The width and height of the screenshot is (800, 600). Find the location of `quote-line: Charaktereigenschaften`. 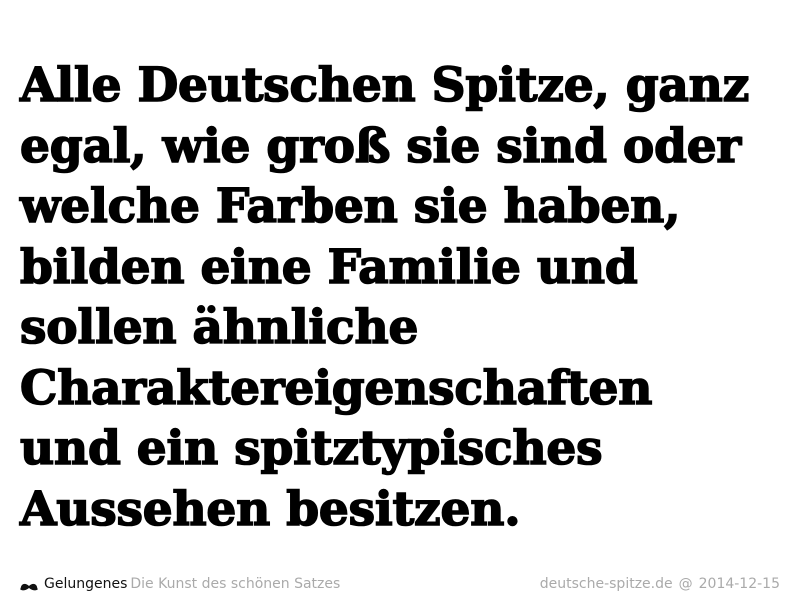

quote-line: Charaktereigenschaften is located at coordinates (336, 388).